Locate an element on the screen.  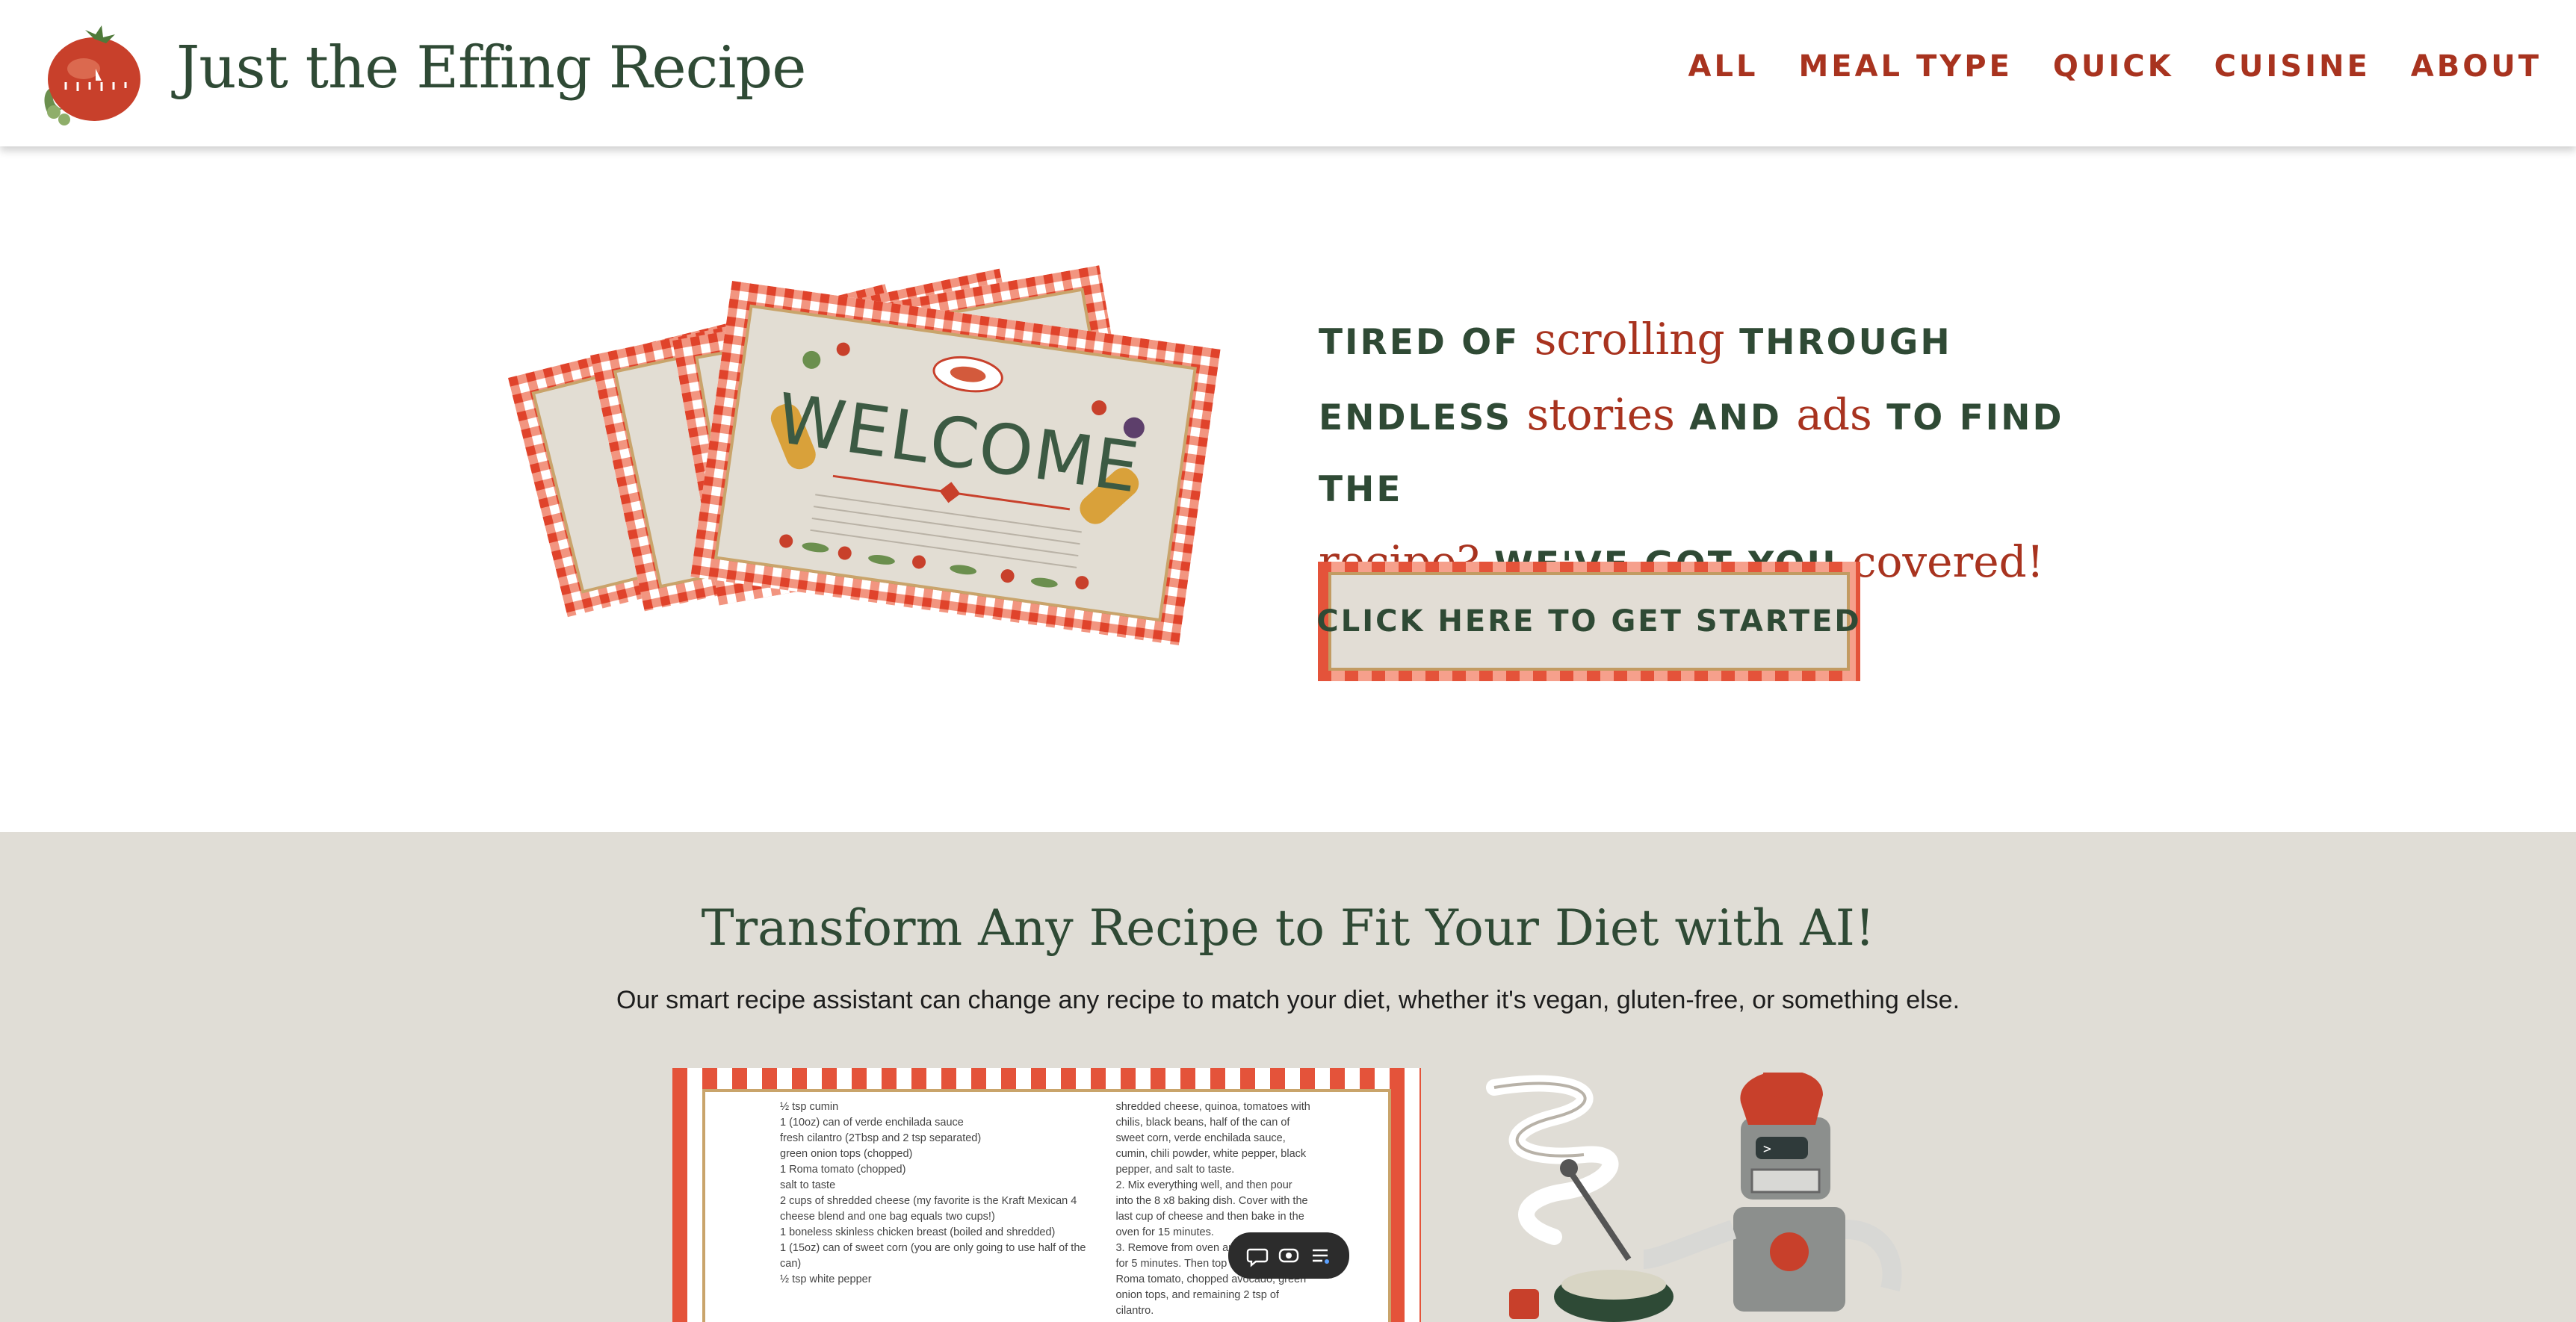
comment-icon is located at coordinates (1257, 1255).